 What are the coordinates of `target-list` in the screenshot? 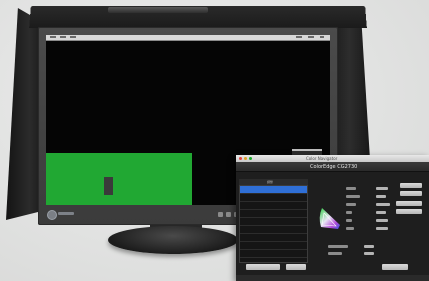 It's located at (273, 224).